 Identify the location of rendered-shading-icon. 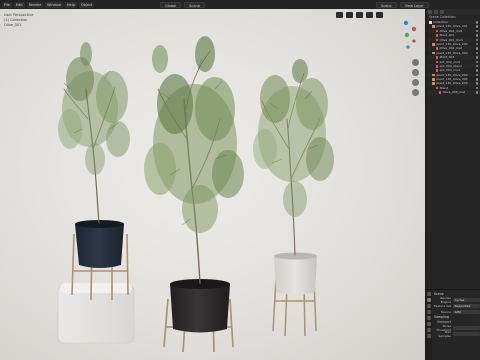
(379, 15).